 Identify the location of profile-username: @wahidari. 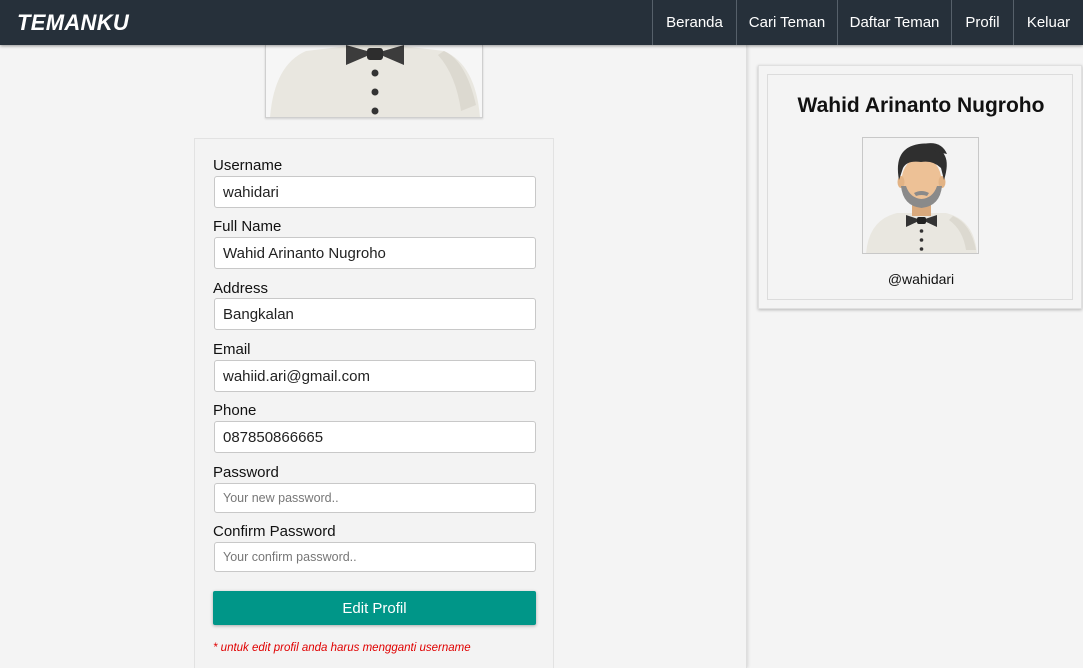
(921, 279).